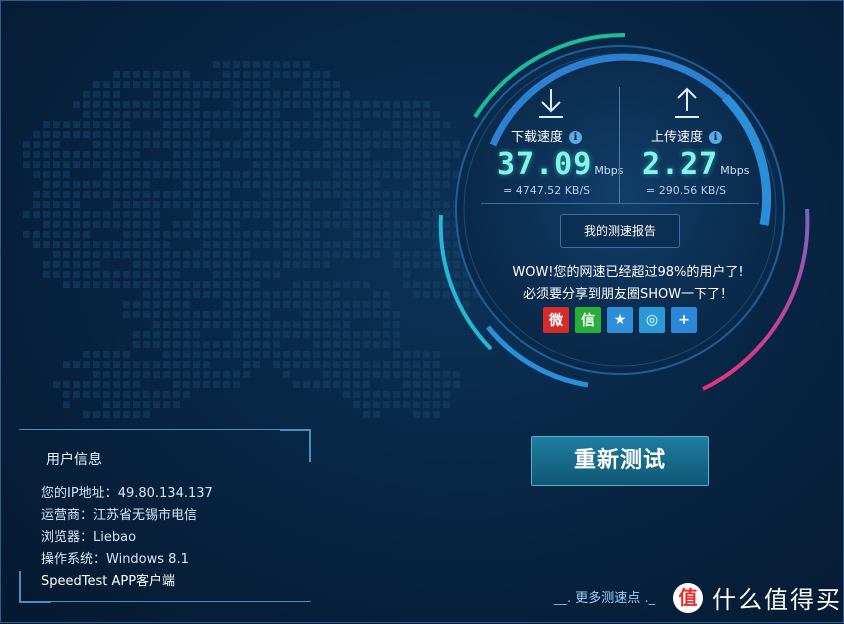 This screenshot has height=624, width=844. I want to click on more-points-text: 更多测速点, so click(608, 598).